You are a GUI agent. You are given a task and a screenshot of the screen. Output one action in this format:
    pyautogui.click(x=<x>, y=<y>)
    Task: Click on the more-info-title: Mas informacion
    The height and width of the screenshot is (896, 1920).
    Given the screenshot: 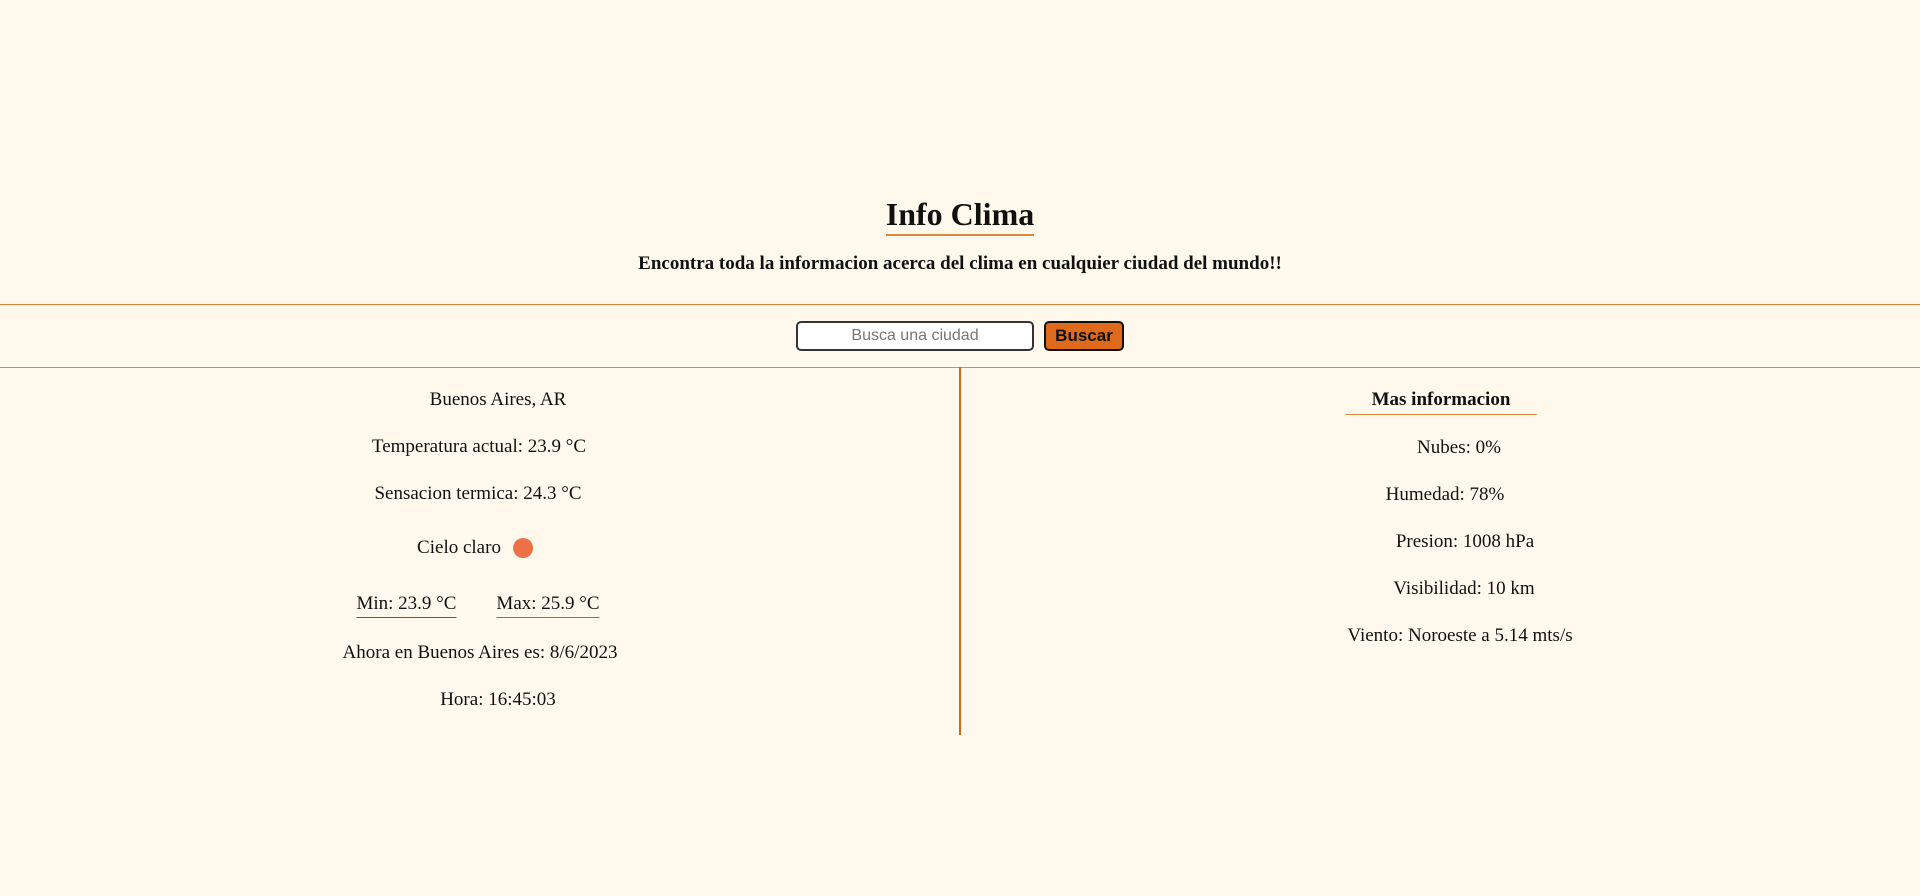 What is the action you would take?
    pyautogui.click(x=1441, y=401)
    